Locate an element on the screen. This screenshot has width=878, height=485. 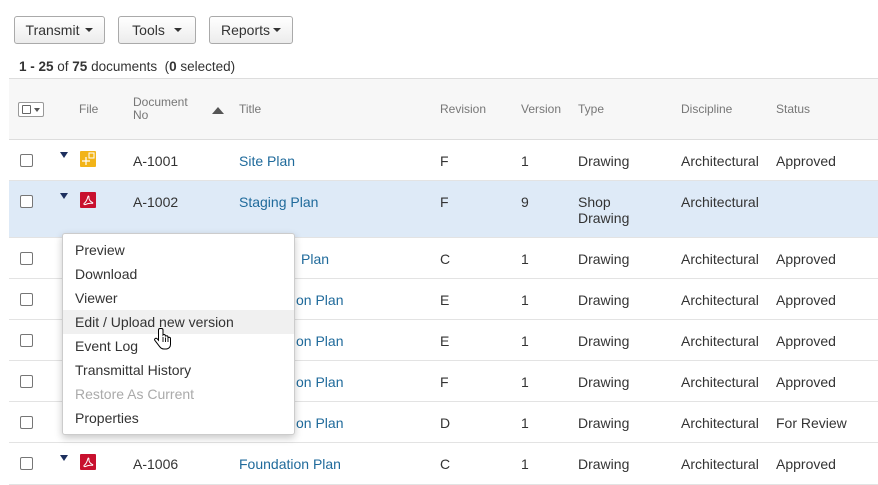
document-number: A-1002 is located at coordinates (156, 202).